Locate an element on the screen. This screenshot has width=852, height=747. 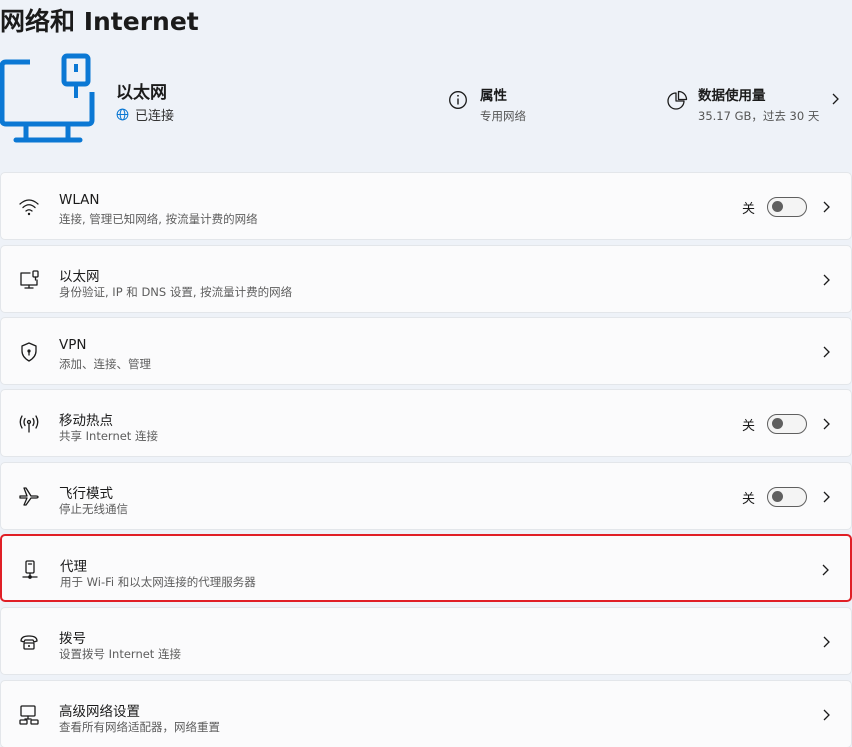
settings-item-7: 拨号 设置拨号 Internet 连接 is located at coordinates (426, 641).